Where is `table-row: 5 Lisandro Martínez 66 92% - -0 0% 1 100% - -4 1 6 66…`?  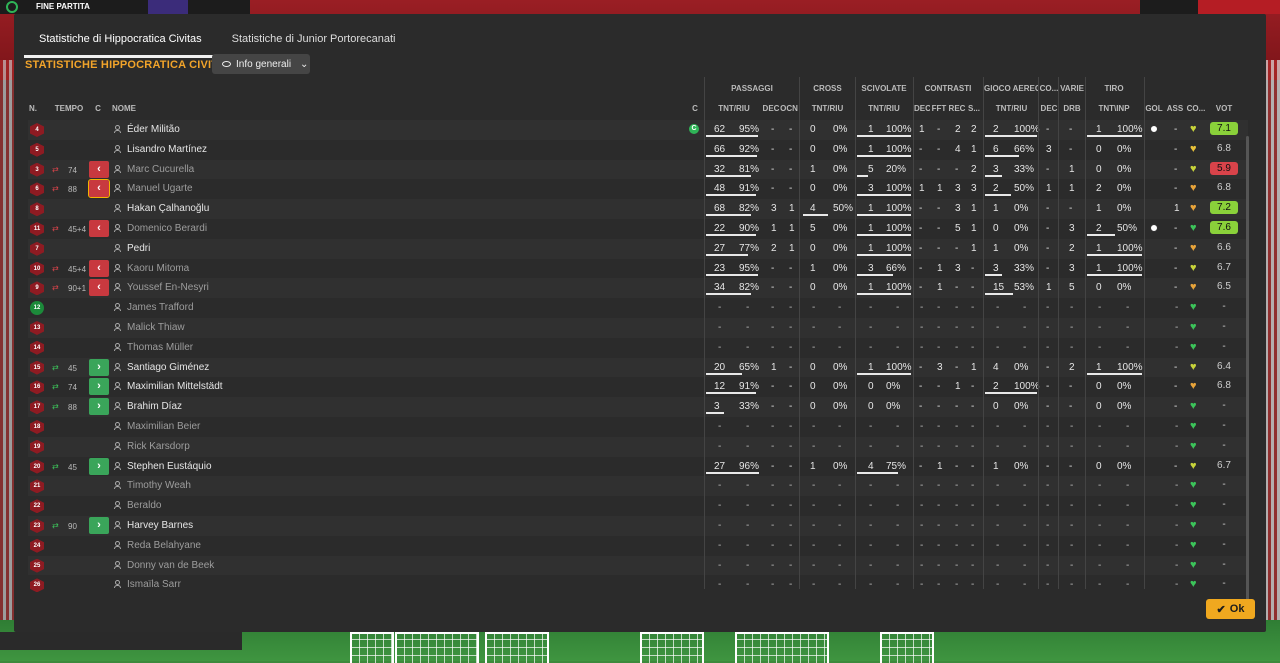
table-row: 5 Lisandro Martínez 66 92% - -0 0% 1 100% - -4 1 6 66… is located at coordinates (638, 150).